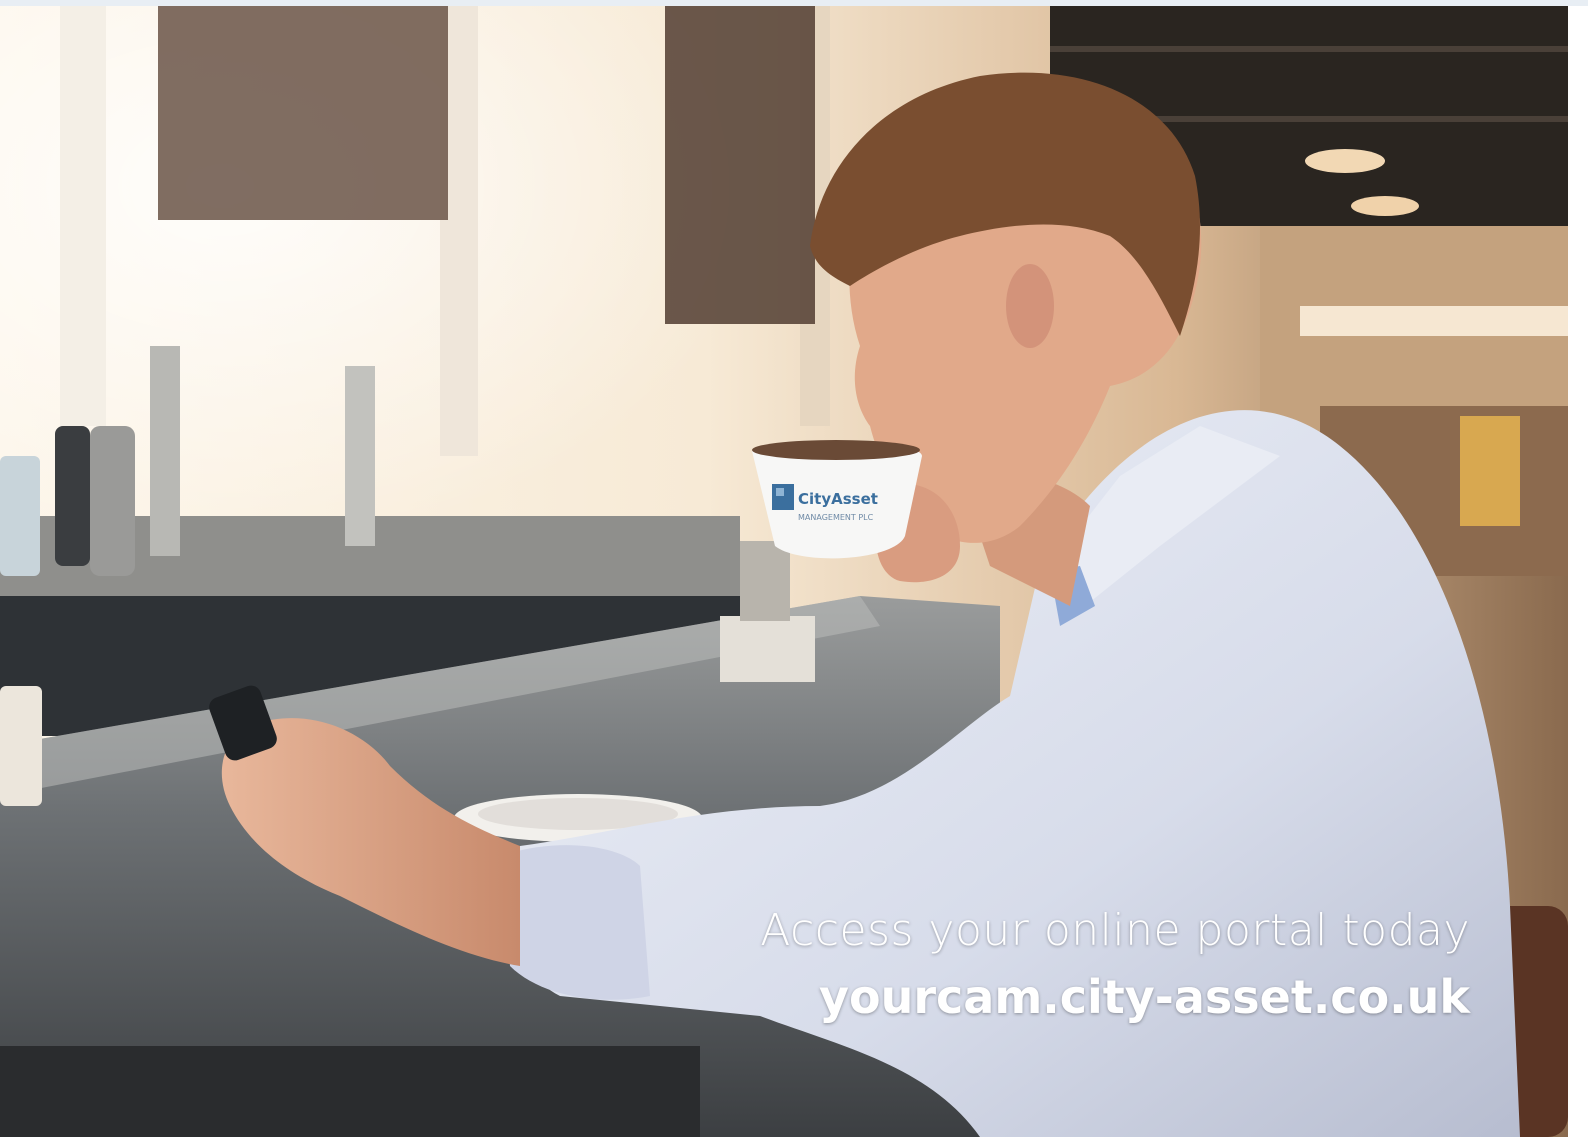 This screenshot has height=1137, width=1588. I want to click on right-gutter, so click(1578, 571).